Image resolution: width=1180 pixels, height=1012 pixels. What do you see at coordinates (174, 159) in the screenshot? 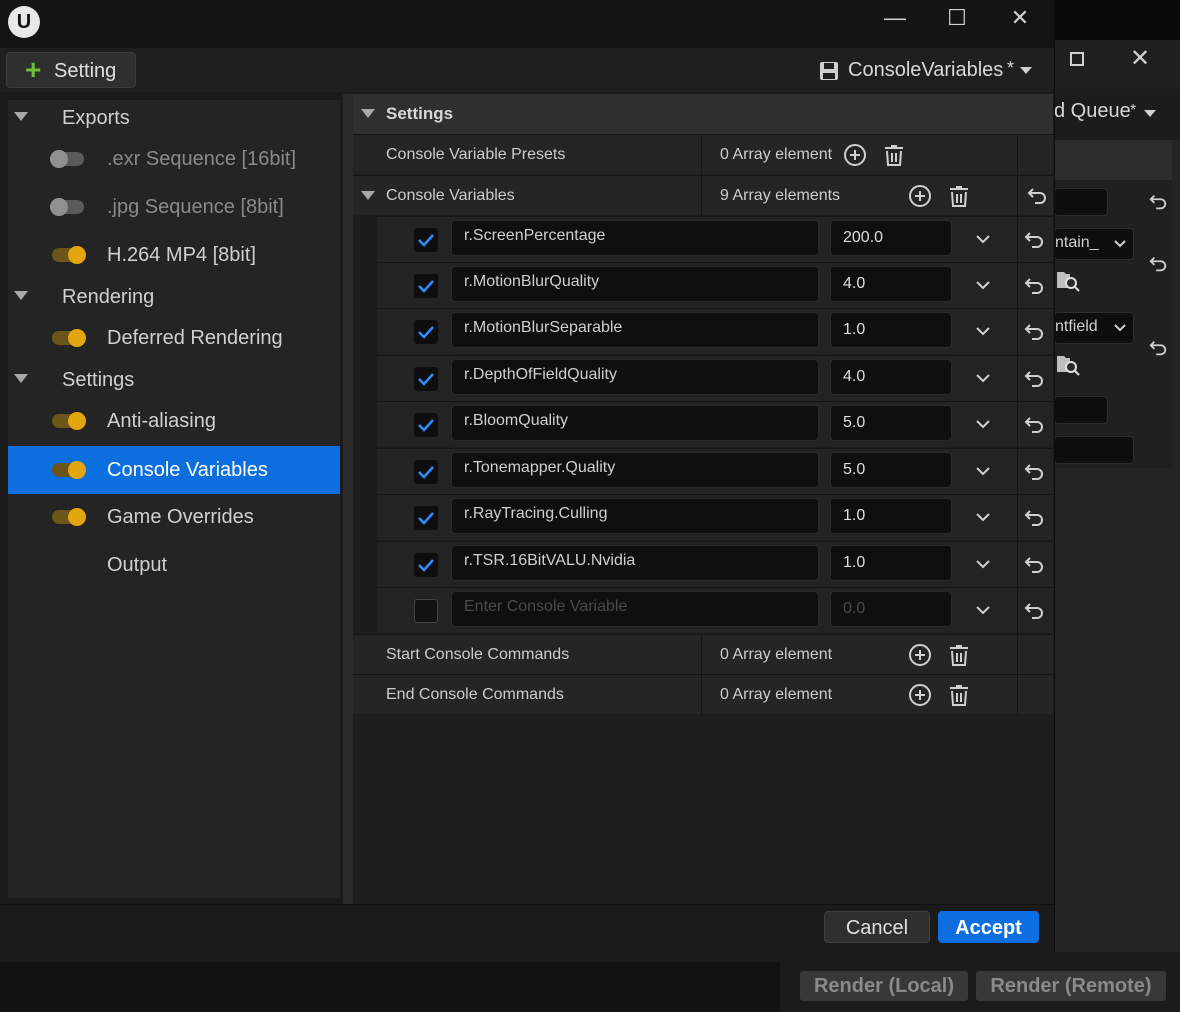
I see `sidebar-item-exr-sequence: .exr Sequence [16bit]` at bounding box center [174, 159].